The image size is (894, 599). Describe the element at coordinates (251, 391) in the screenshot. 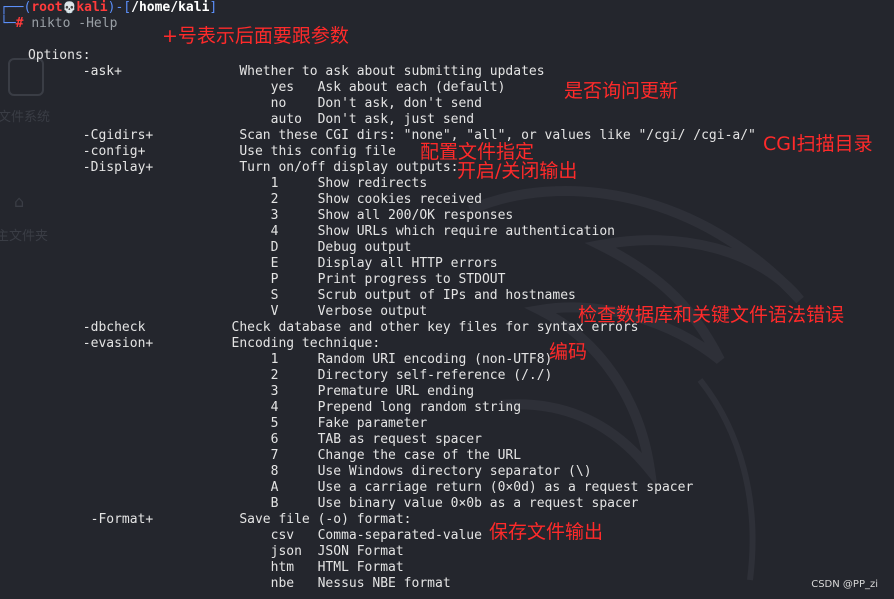

I see `output-line: 3 Premature URL ending` at that location.